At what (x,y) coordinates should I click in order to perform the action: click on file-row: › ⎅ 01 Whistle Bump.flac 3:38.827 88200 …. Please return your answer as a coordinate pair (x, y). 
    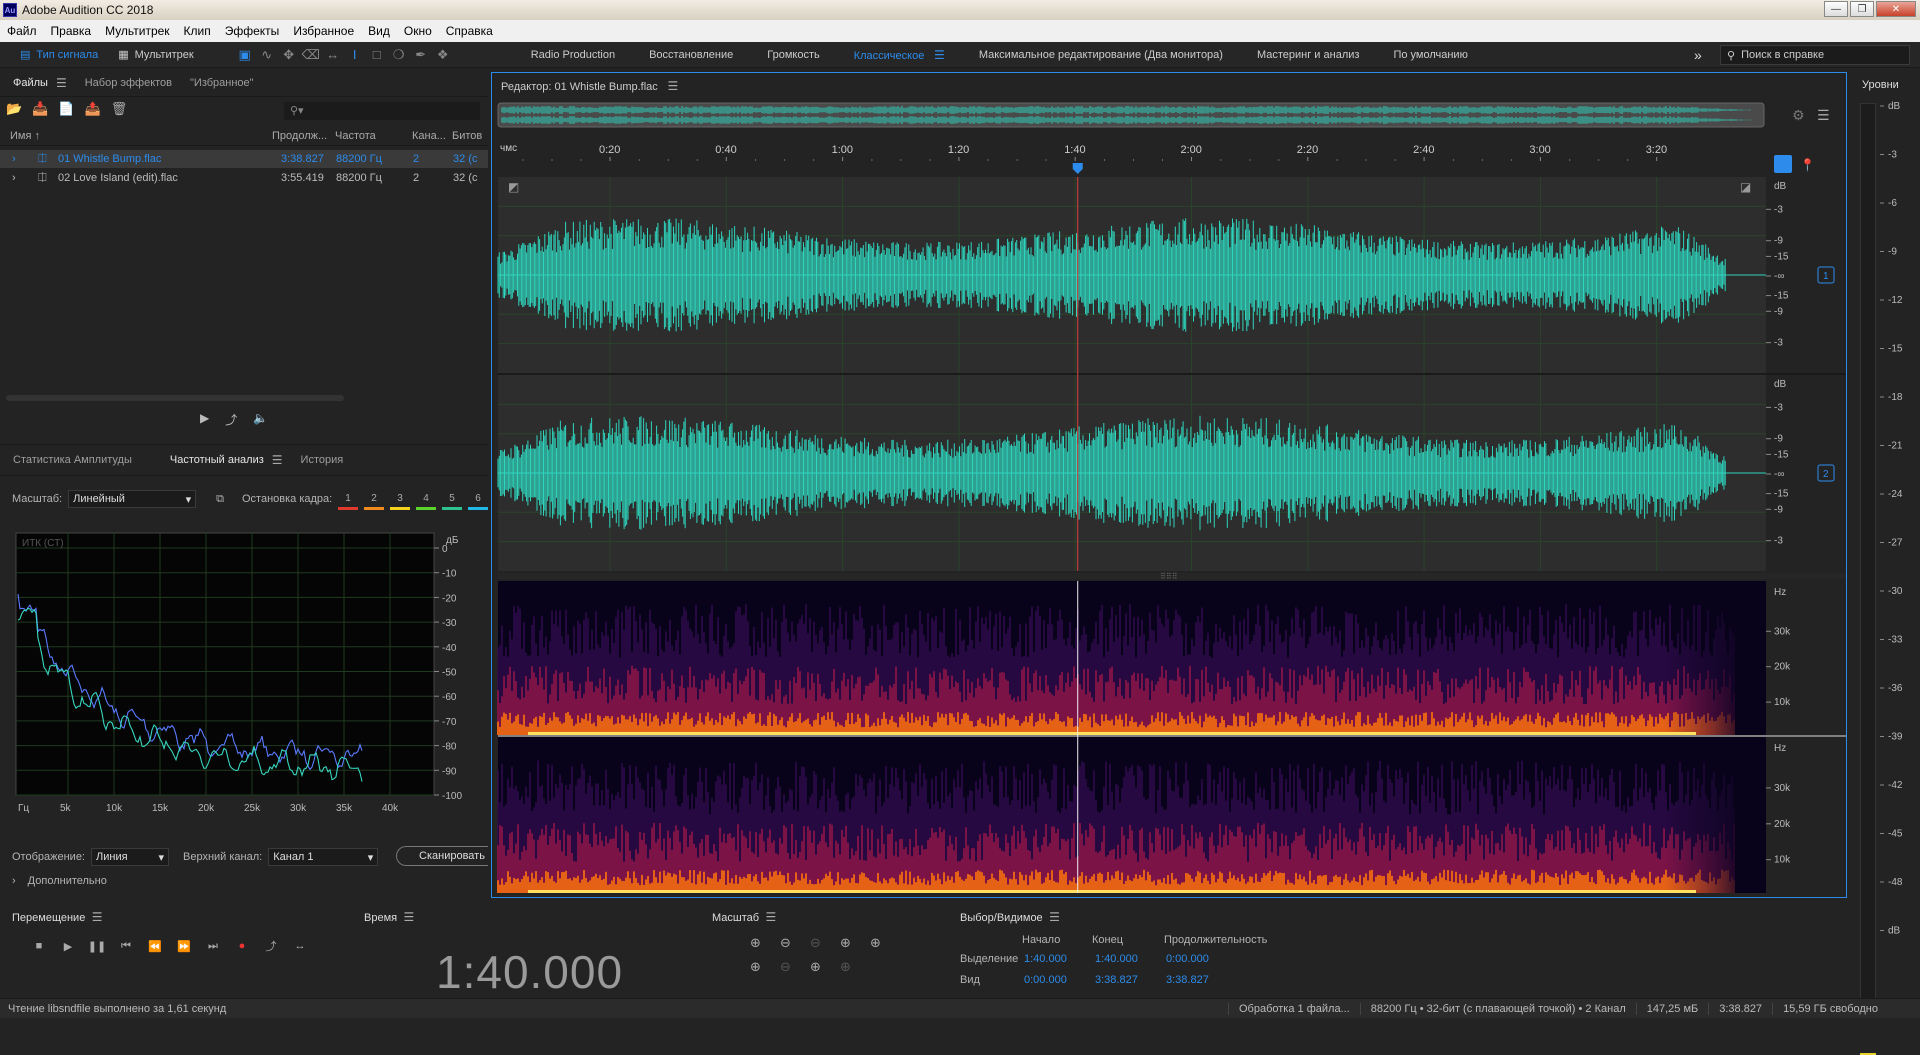
    Looking at the image, I should click on (244, 159).